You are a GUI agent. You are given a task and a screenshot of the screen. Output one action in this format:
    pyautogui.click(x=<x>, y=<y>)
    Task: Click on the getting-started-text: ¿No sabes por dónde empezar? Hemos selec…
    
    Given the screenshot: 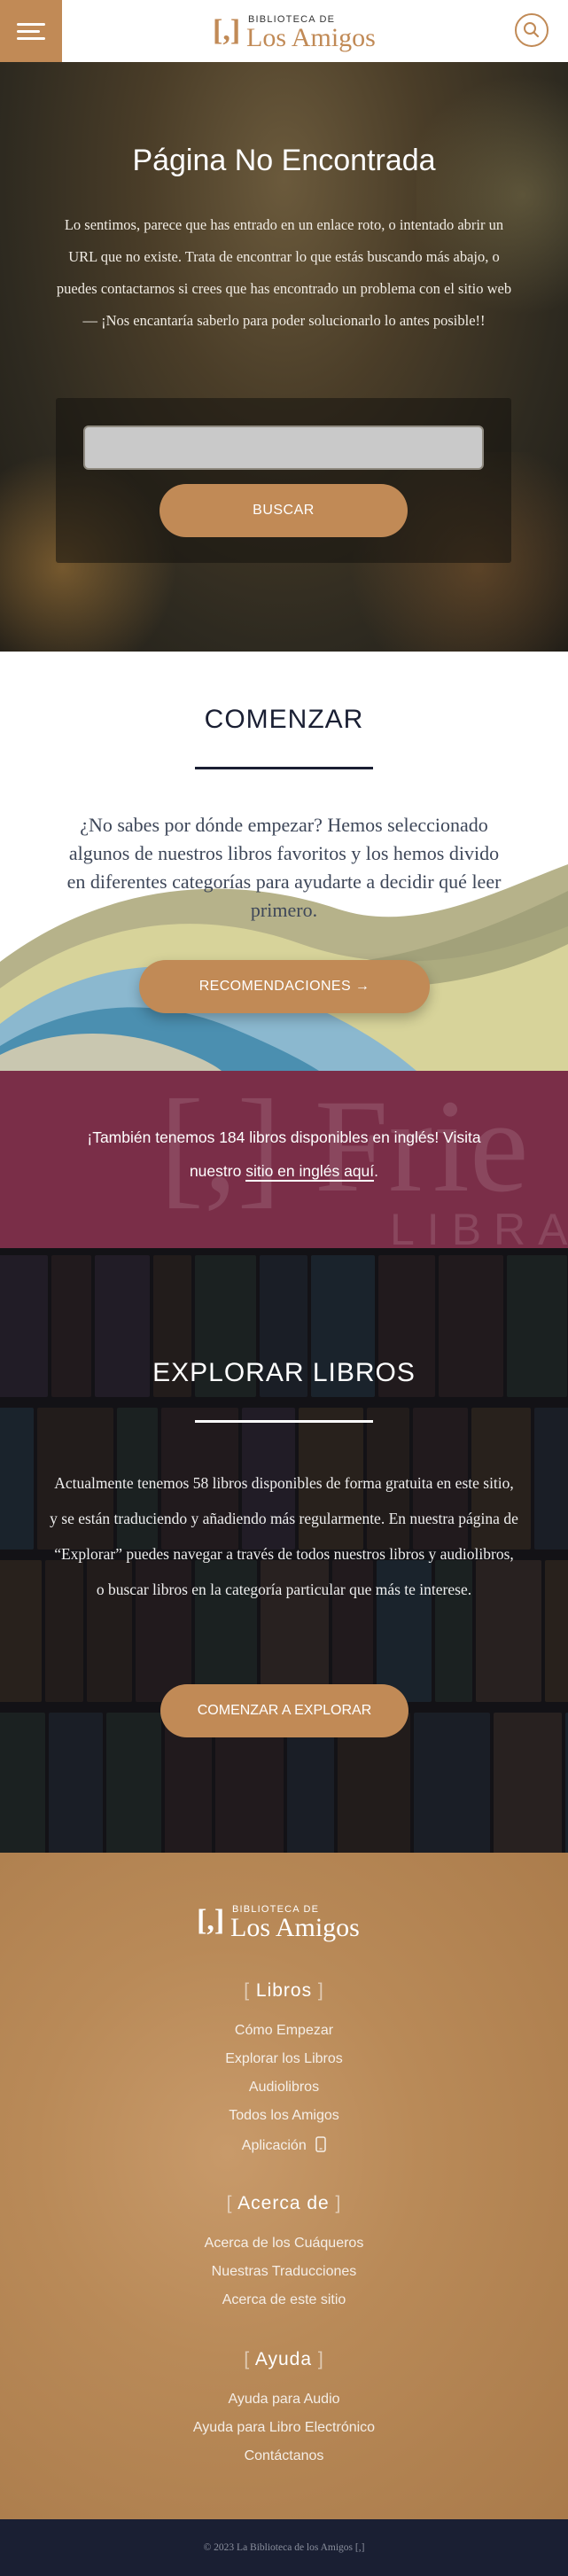 What is the action you would take?
    pyautogui.click(x=284, y=867)
    